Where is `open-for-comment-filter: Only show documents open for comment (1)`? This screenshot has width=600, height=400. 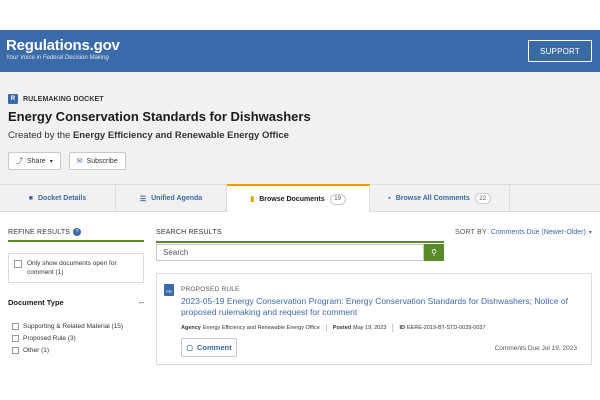
open-for-comment-filter: Only show documents open for comment (1) is located at coordinates (76, 268).